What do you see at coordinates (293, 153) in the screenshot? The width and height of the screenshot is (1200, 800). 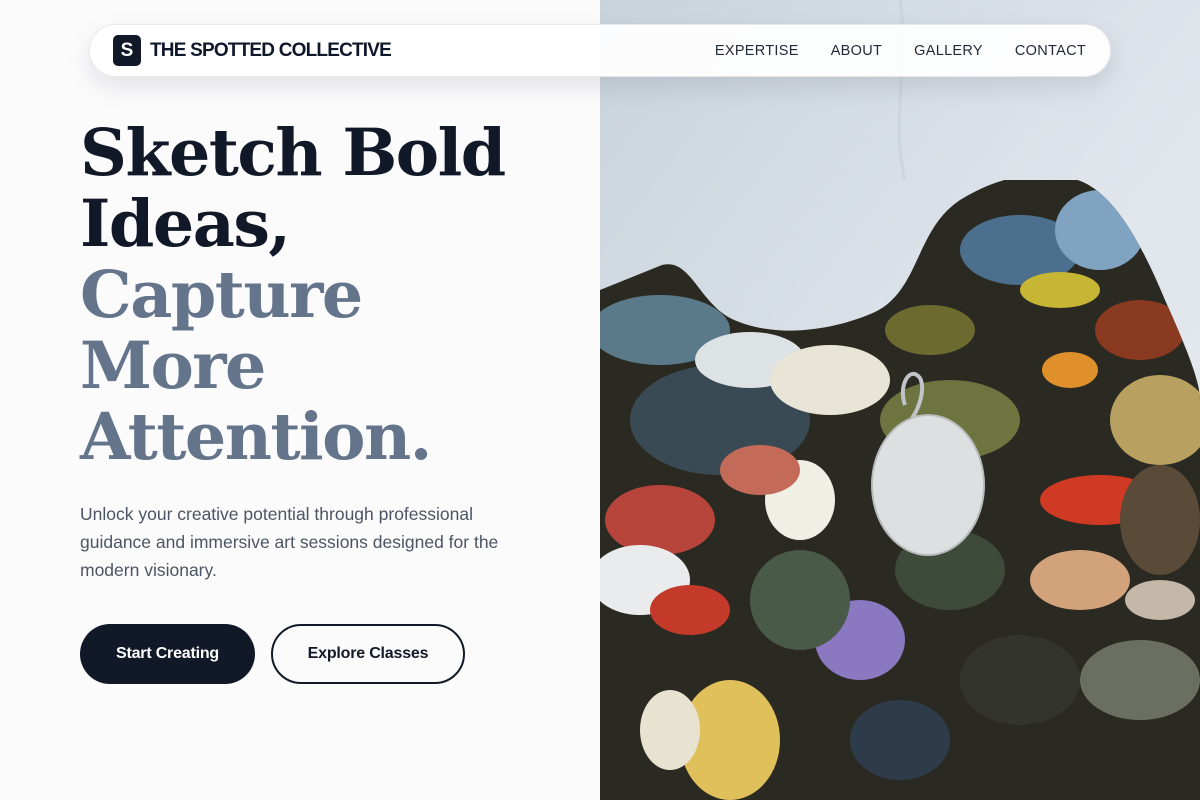 I see `headline-line: Sketch Bold` at bounding box center [293, 153].